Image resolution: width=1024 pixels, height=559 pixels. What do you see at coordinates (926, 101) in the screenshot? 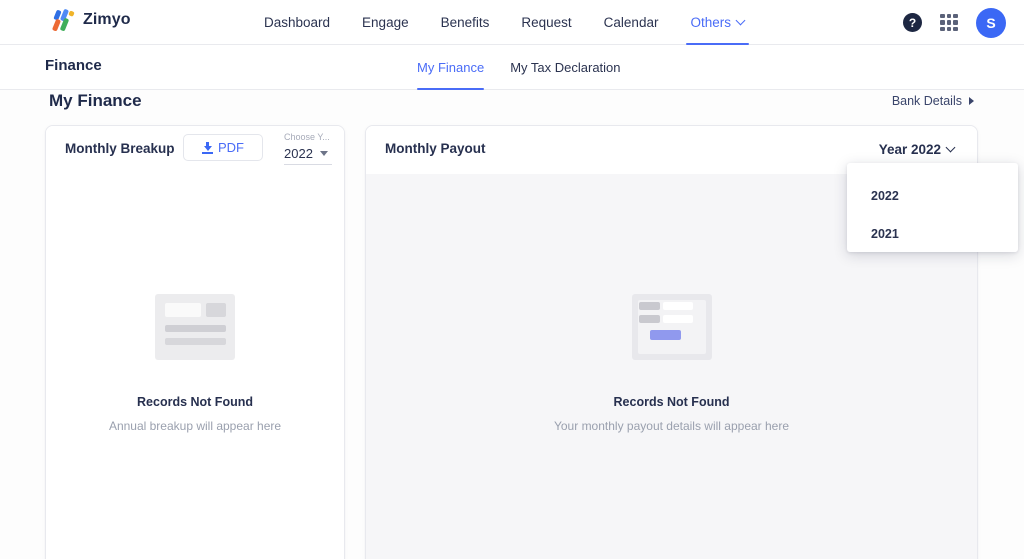
I see `bank-details-label: Bank Details` at bounding box center [926, 101].